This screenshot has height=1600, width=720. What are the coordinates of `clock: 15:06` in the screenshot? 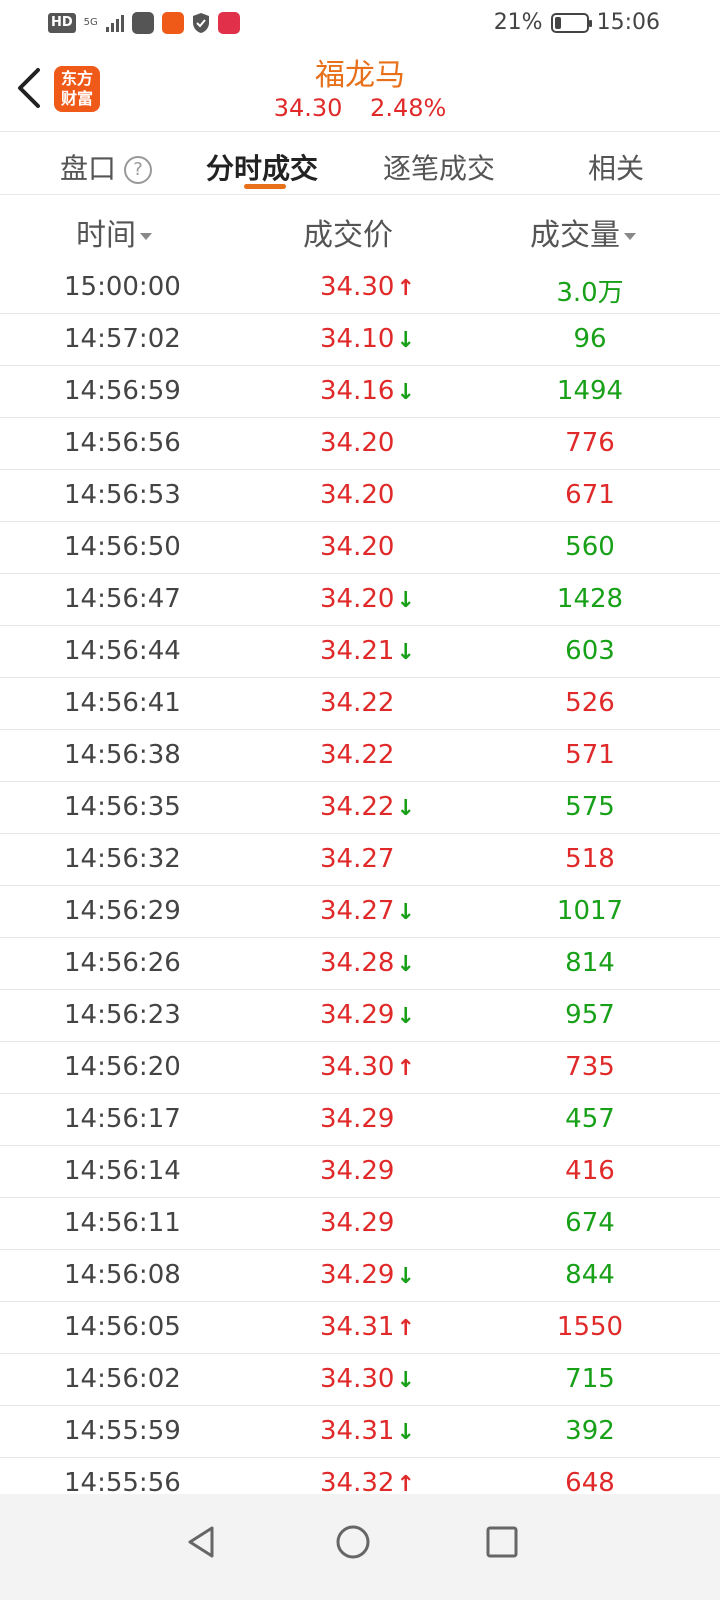 It's located at (628, 22).